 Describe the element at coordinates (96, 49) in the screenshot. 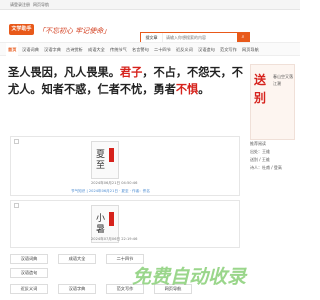

I see `nav-item-idioms: 成语大全` at that location.